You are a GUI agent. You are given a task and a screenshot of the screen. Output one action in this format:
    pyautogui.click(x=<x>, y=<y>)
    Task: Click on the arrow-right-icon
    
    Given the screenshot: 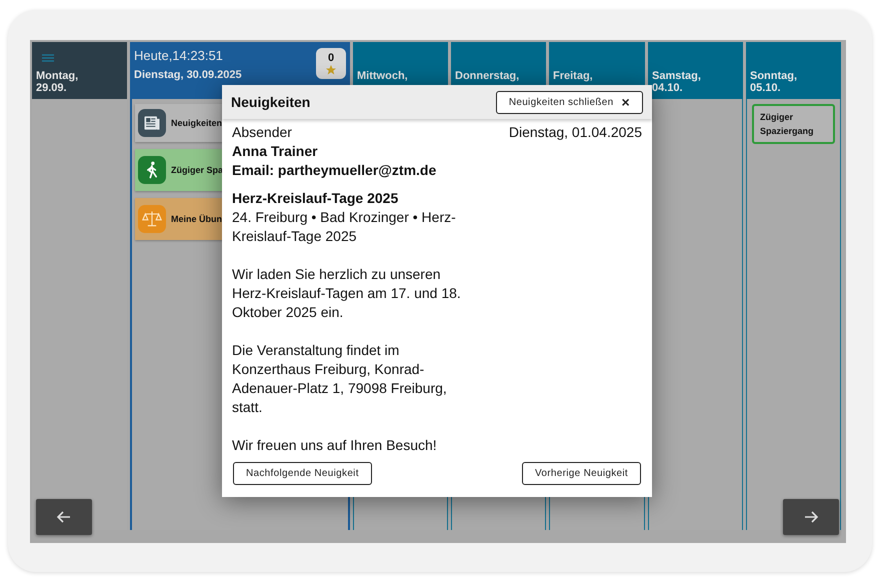 What is the action you would take?
    pyautogui.click(x=811, y=517)
    